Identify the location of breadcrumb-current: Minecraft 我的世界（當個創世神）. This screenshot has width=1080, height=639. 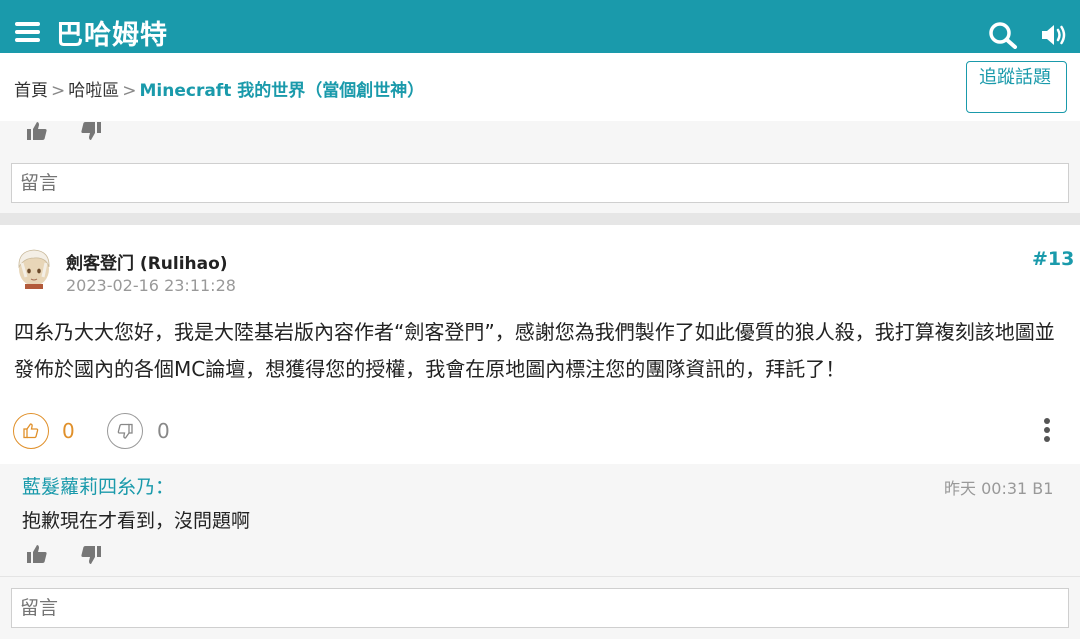
(282, 91).